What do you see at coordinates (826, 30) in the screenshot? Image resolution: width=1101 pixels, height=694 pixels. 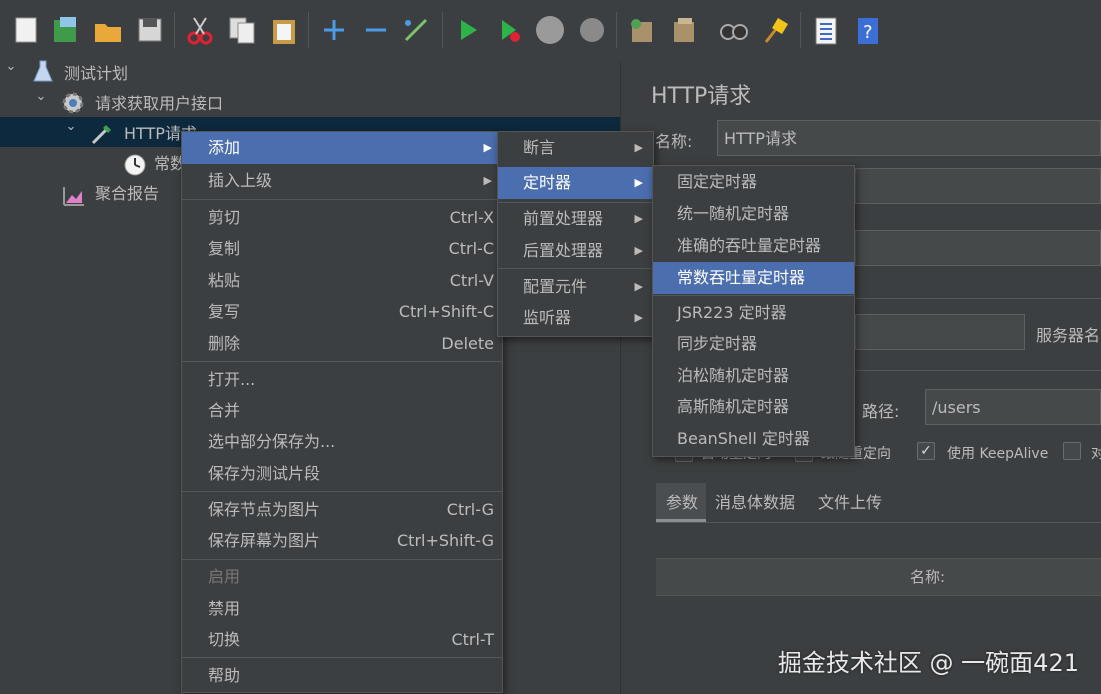 I see `function-helper-icon` at bounding box center [826, 30].